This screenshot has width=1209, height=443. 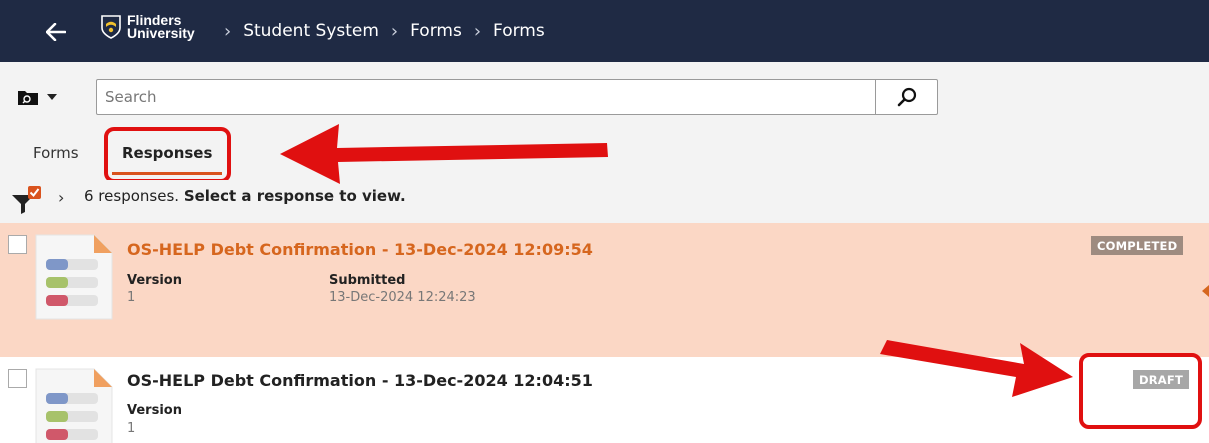 I want to click on logo-line-2: University, so click(x=161, y=33).